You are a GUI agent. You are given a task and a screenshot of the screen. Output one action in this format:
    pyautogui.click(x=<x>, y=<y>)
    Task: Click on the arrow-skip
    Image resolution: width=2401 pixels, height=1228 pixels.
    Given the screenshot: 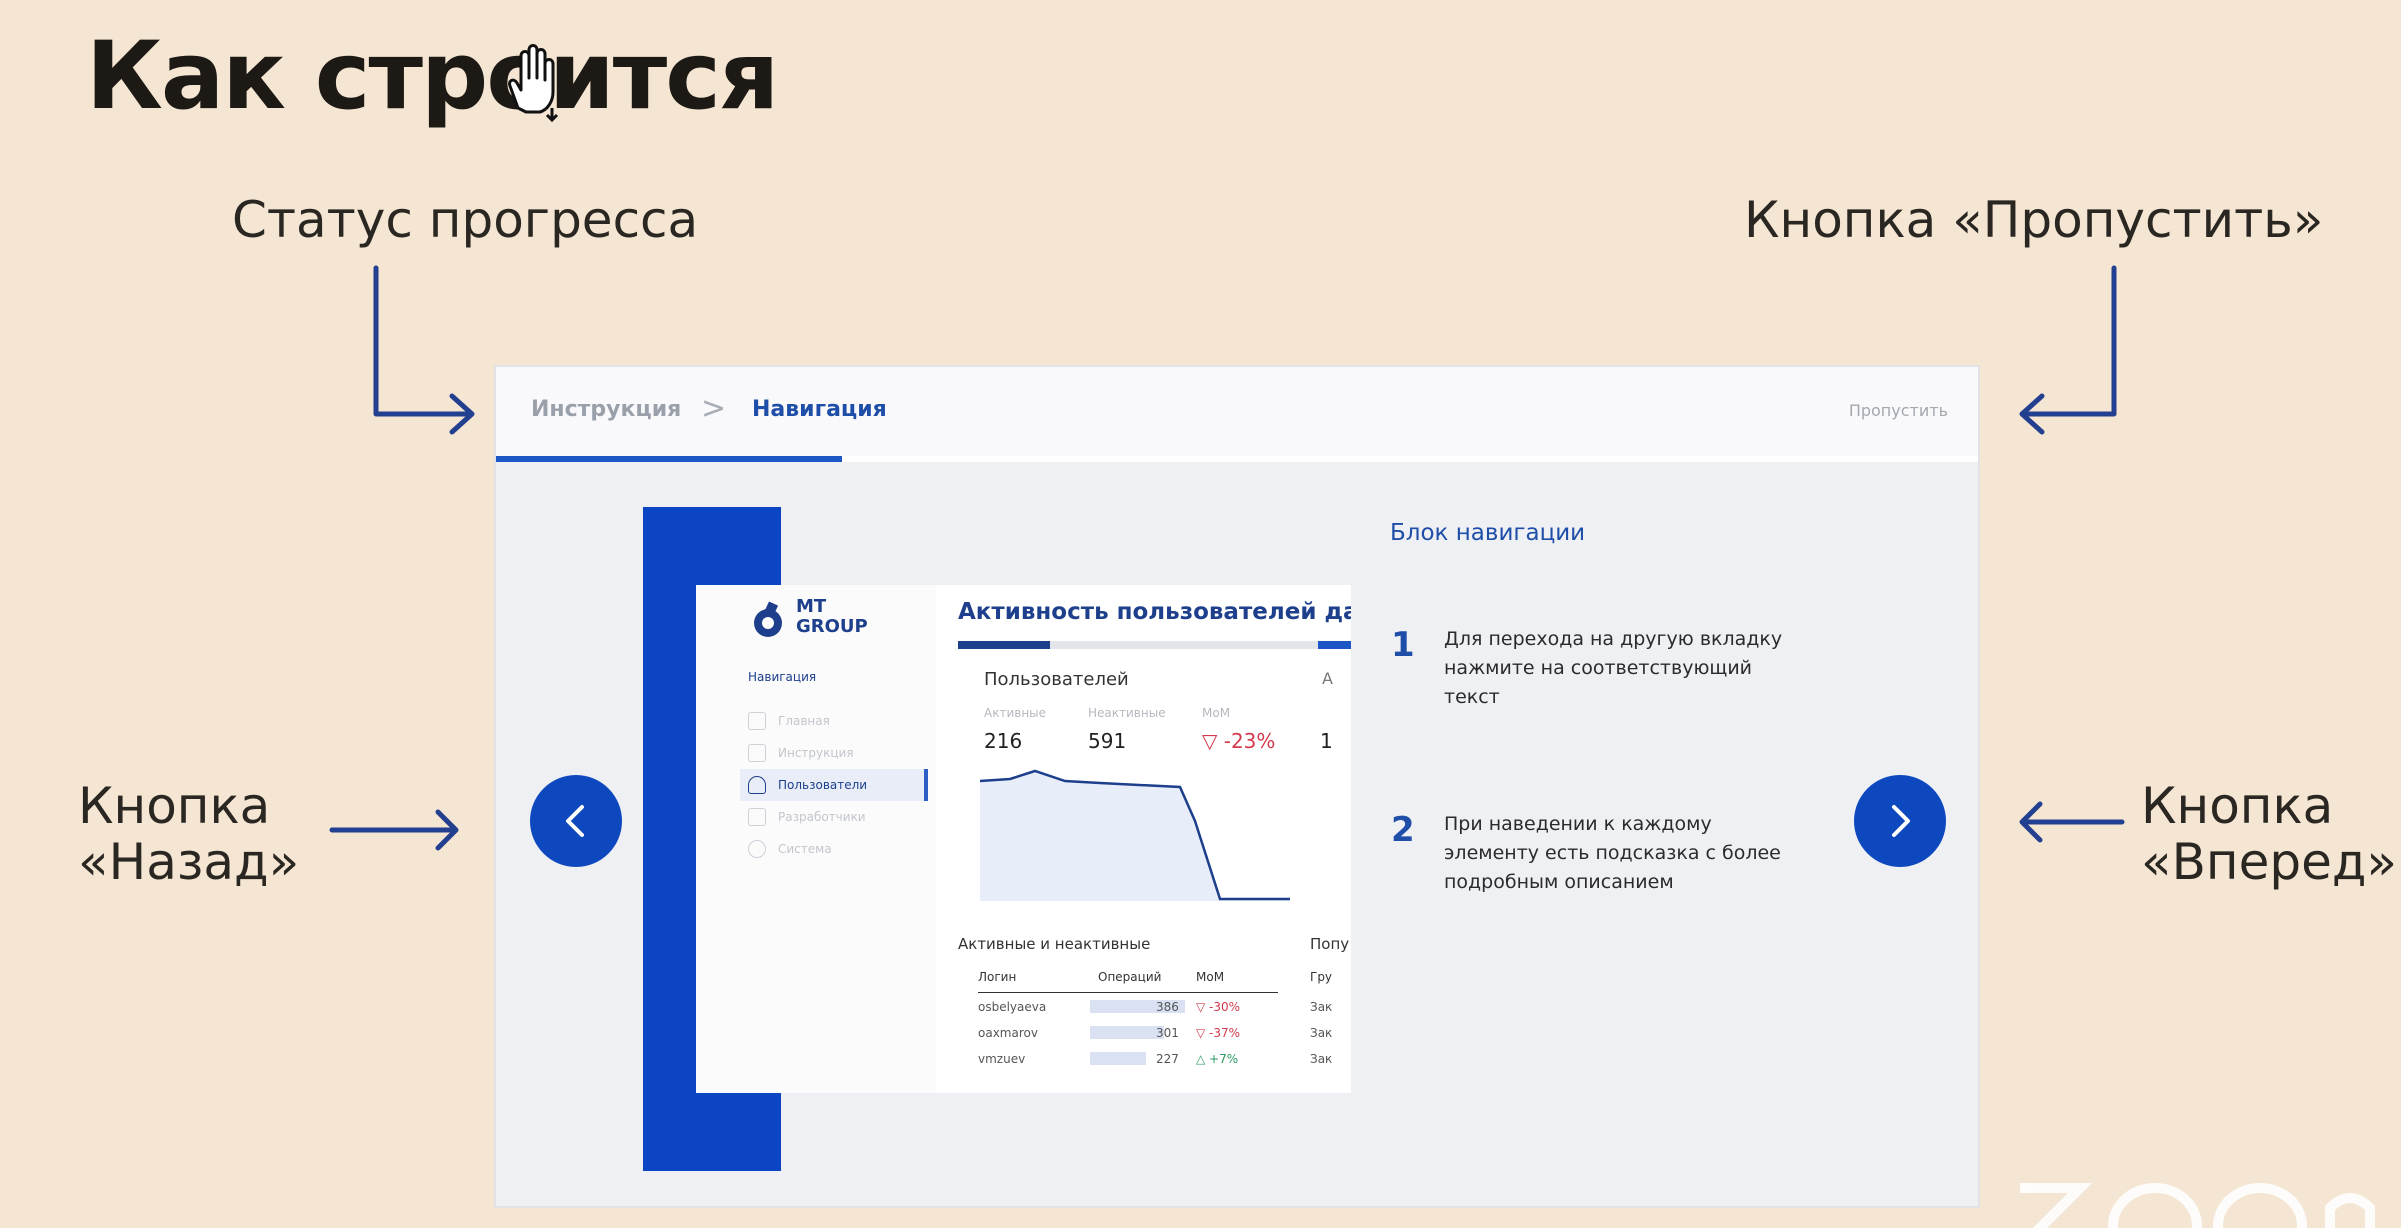 What is the action you would take?
    pyautogui.click(x=2068, y=350)
    